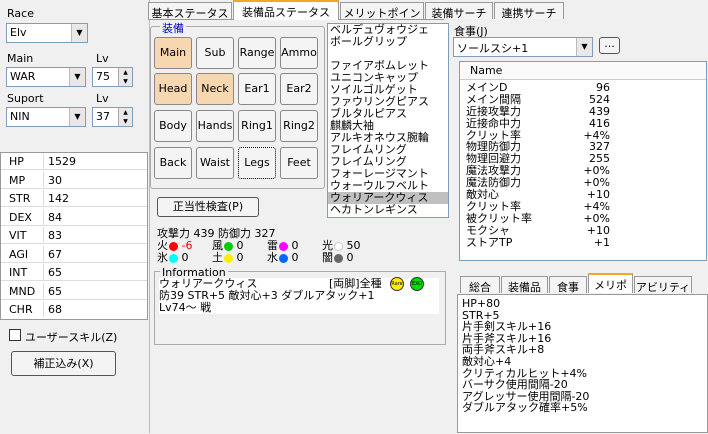  I want to click on slot-ring1: Ring1, so click(257, 126).